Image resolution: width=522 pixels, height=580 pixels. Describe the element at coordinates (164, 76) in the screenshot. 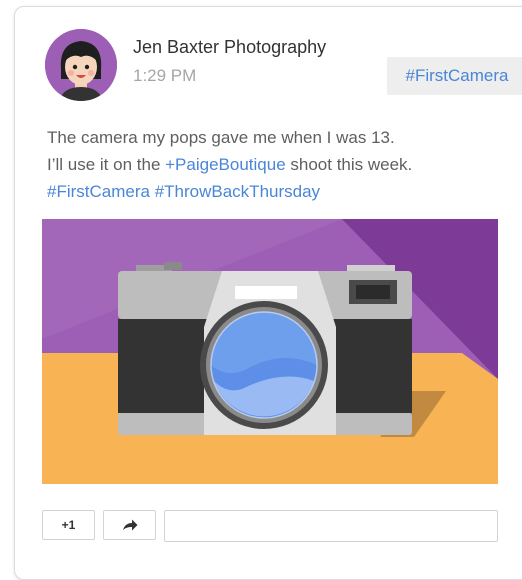

I see `post-timestamp: 1:29 PM` at that location.